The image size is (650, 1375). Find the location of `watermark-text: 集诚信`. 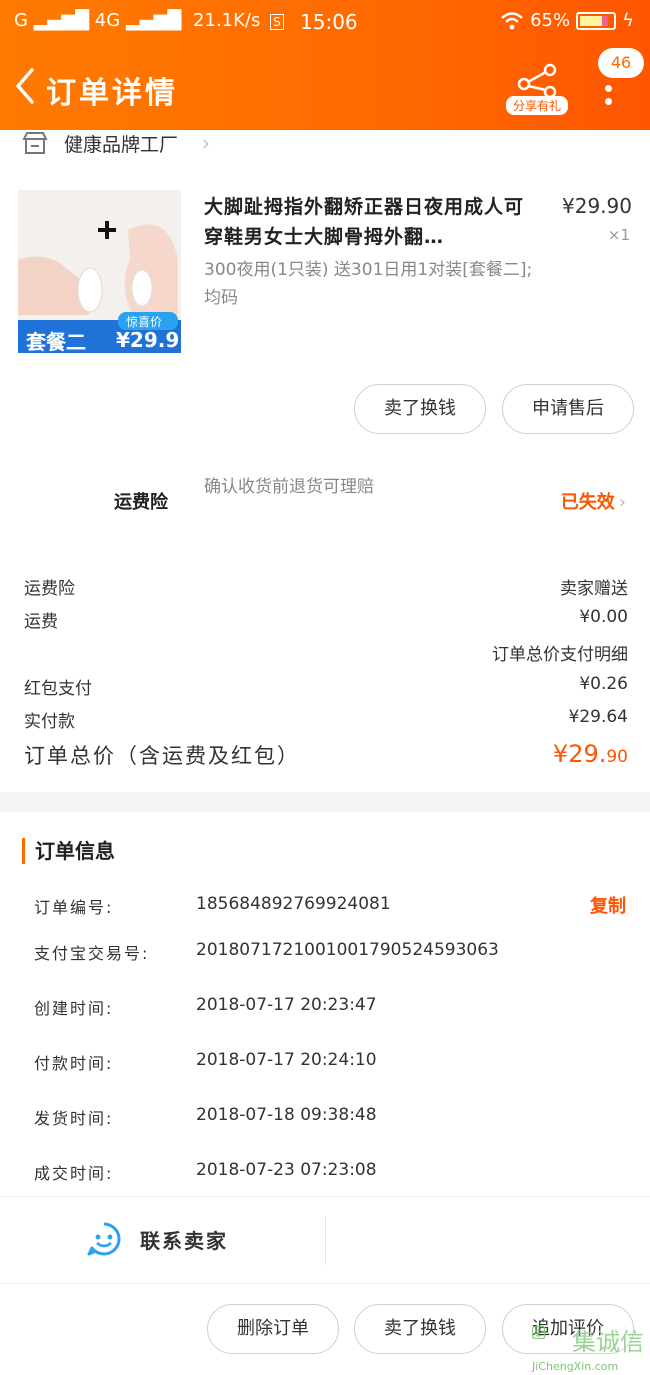

watermark-text: 集诚信 is located at coordinates (608, 1342).